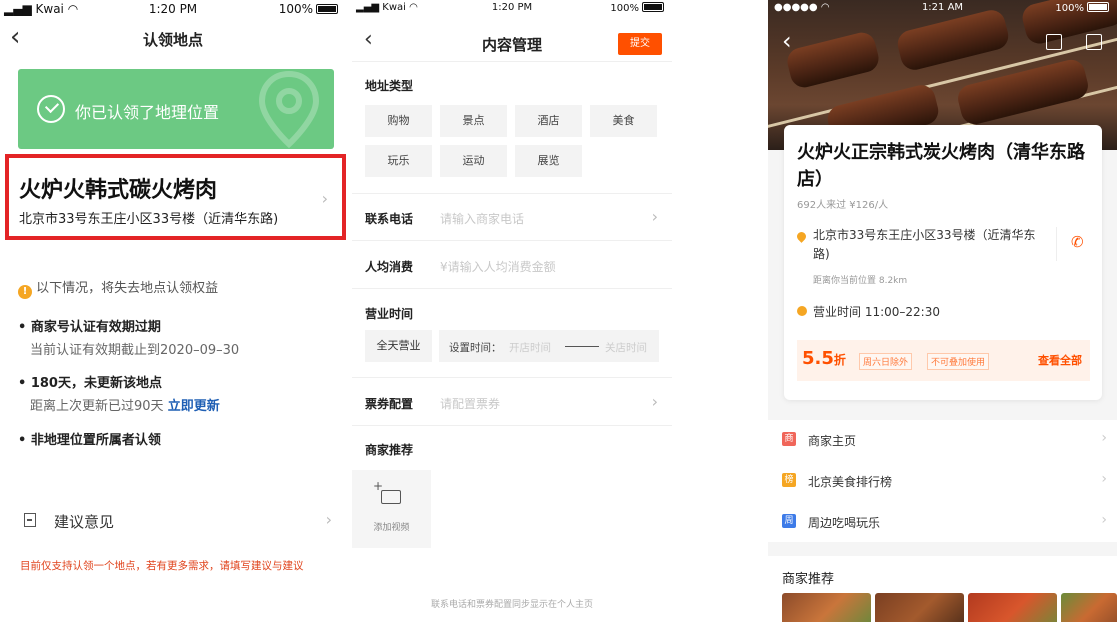  Describe the element at coordinates (51, 109) in the screenshot. I see `check-circle-icon` at that location.